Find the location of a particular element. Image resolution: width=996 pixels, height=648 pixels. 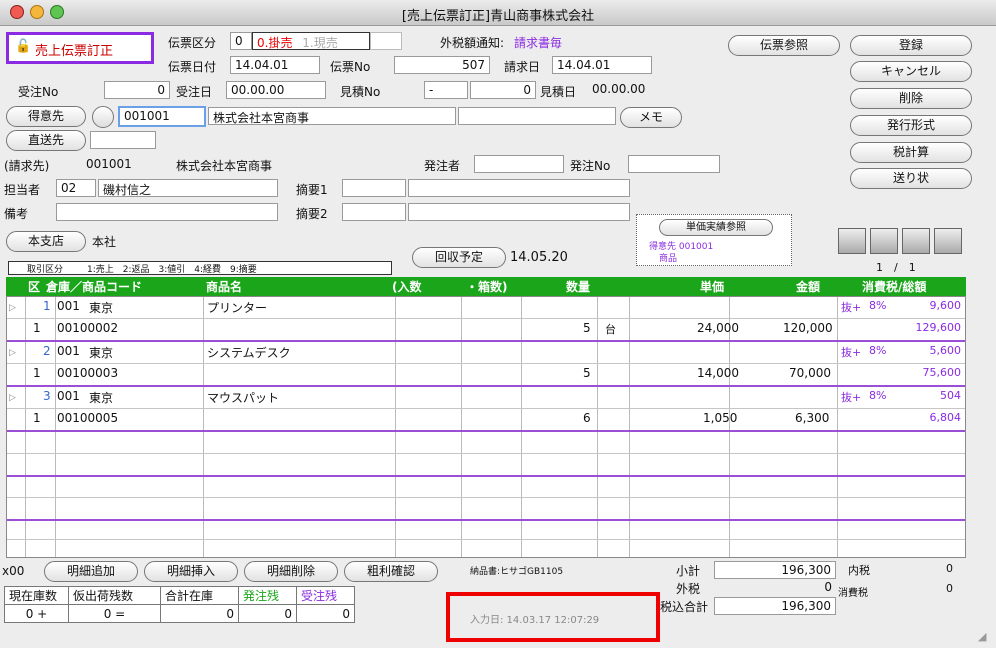

table-row: 1 00100005 6 1,050 6,300 6,804 is located at coordinates (486, 420).